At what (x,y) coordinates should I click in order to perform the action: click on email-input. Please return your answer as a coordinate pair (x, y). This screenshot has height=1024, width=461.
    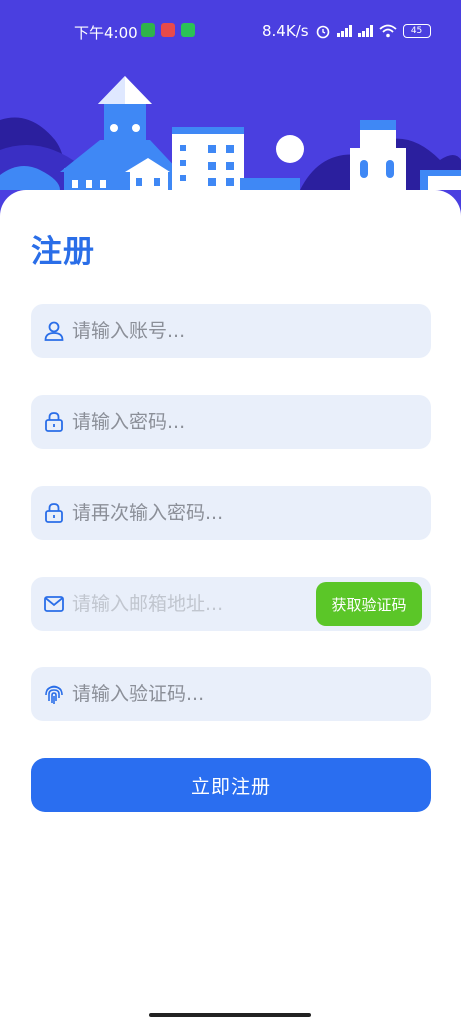
    Looking at the image, I should click on (207, 604).